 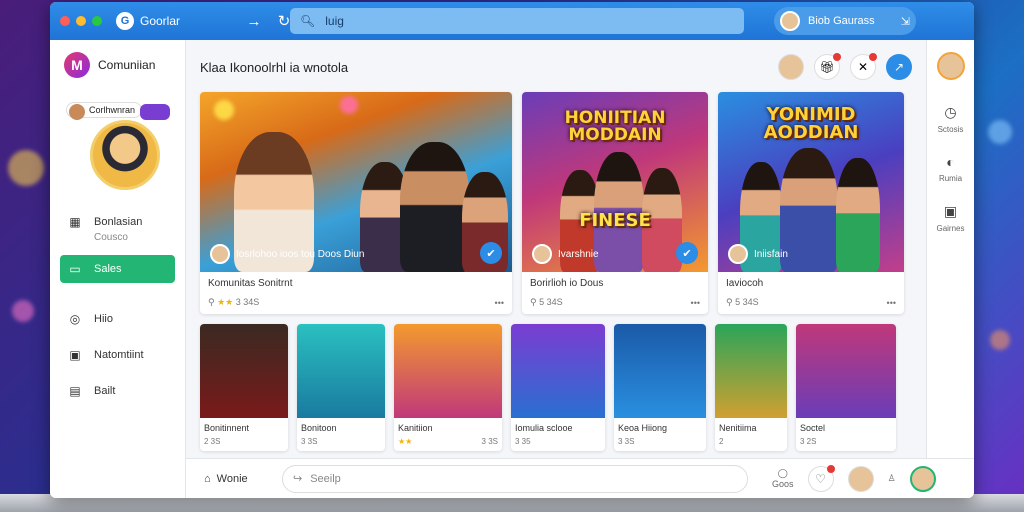 What do you see at coordinates (517, 21) in the screenshot?
I see `search-bar: 🔍︎ luig` at bounding box center [517, 21].